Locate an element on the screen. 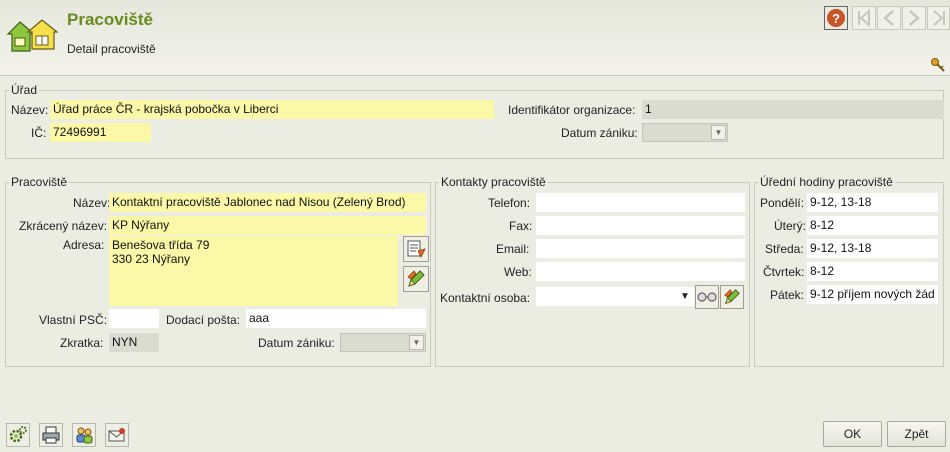  streda-label: Středa: is located at coordinates (784, 249).